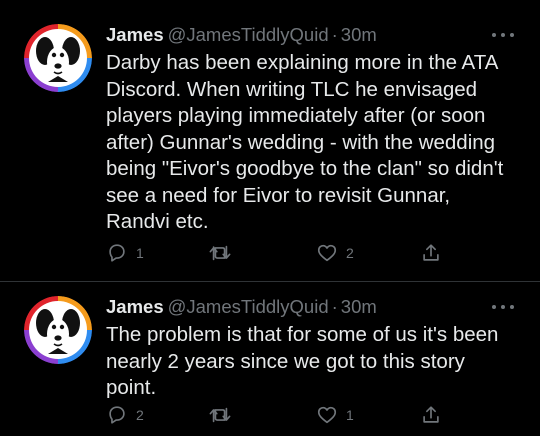  I want to click on reply-count: 1, so click(140, 253).